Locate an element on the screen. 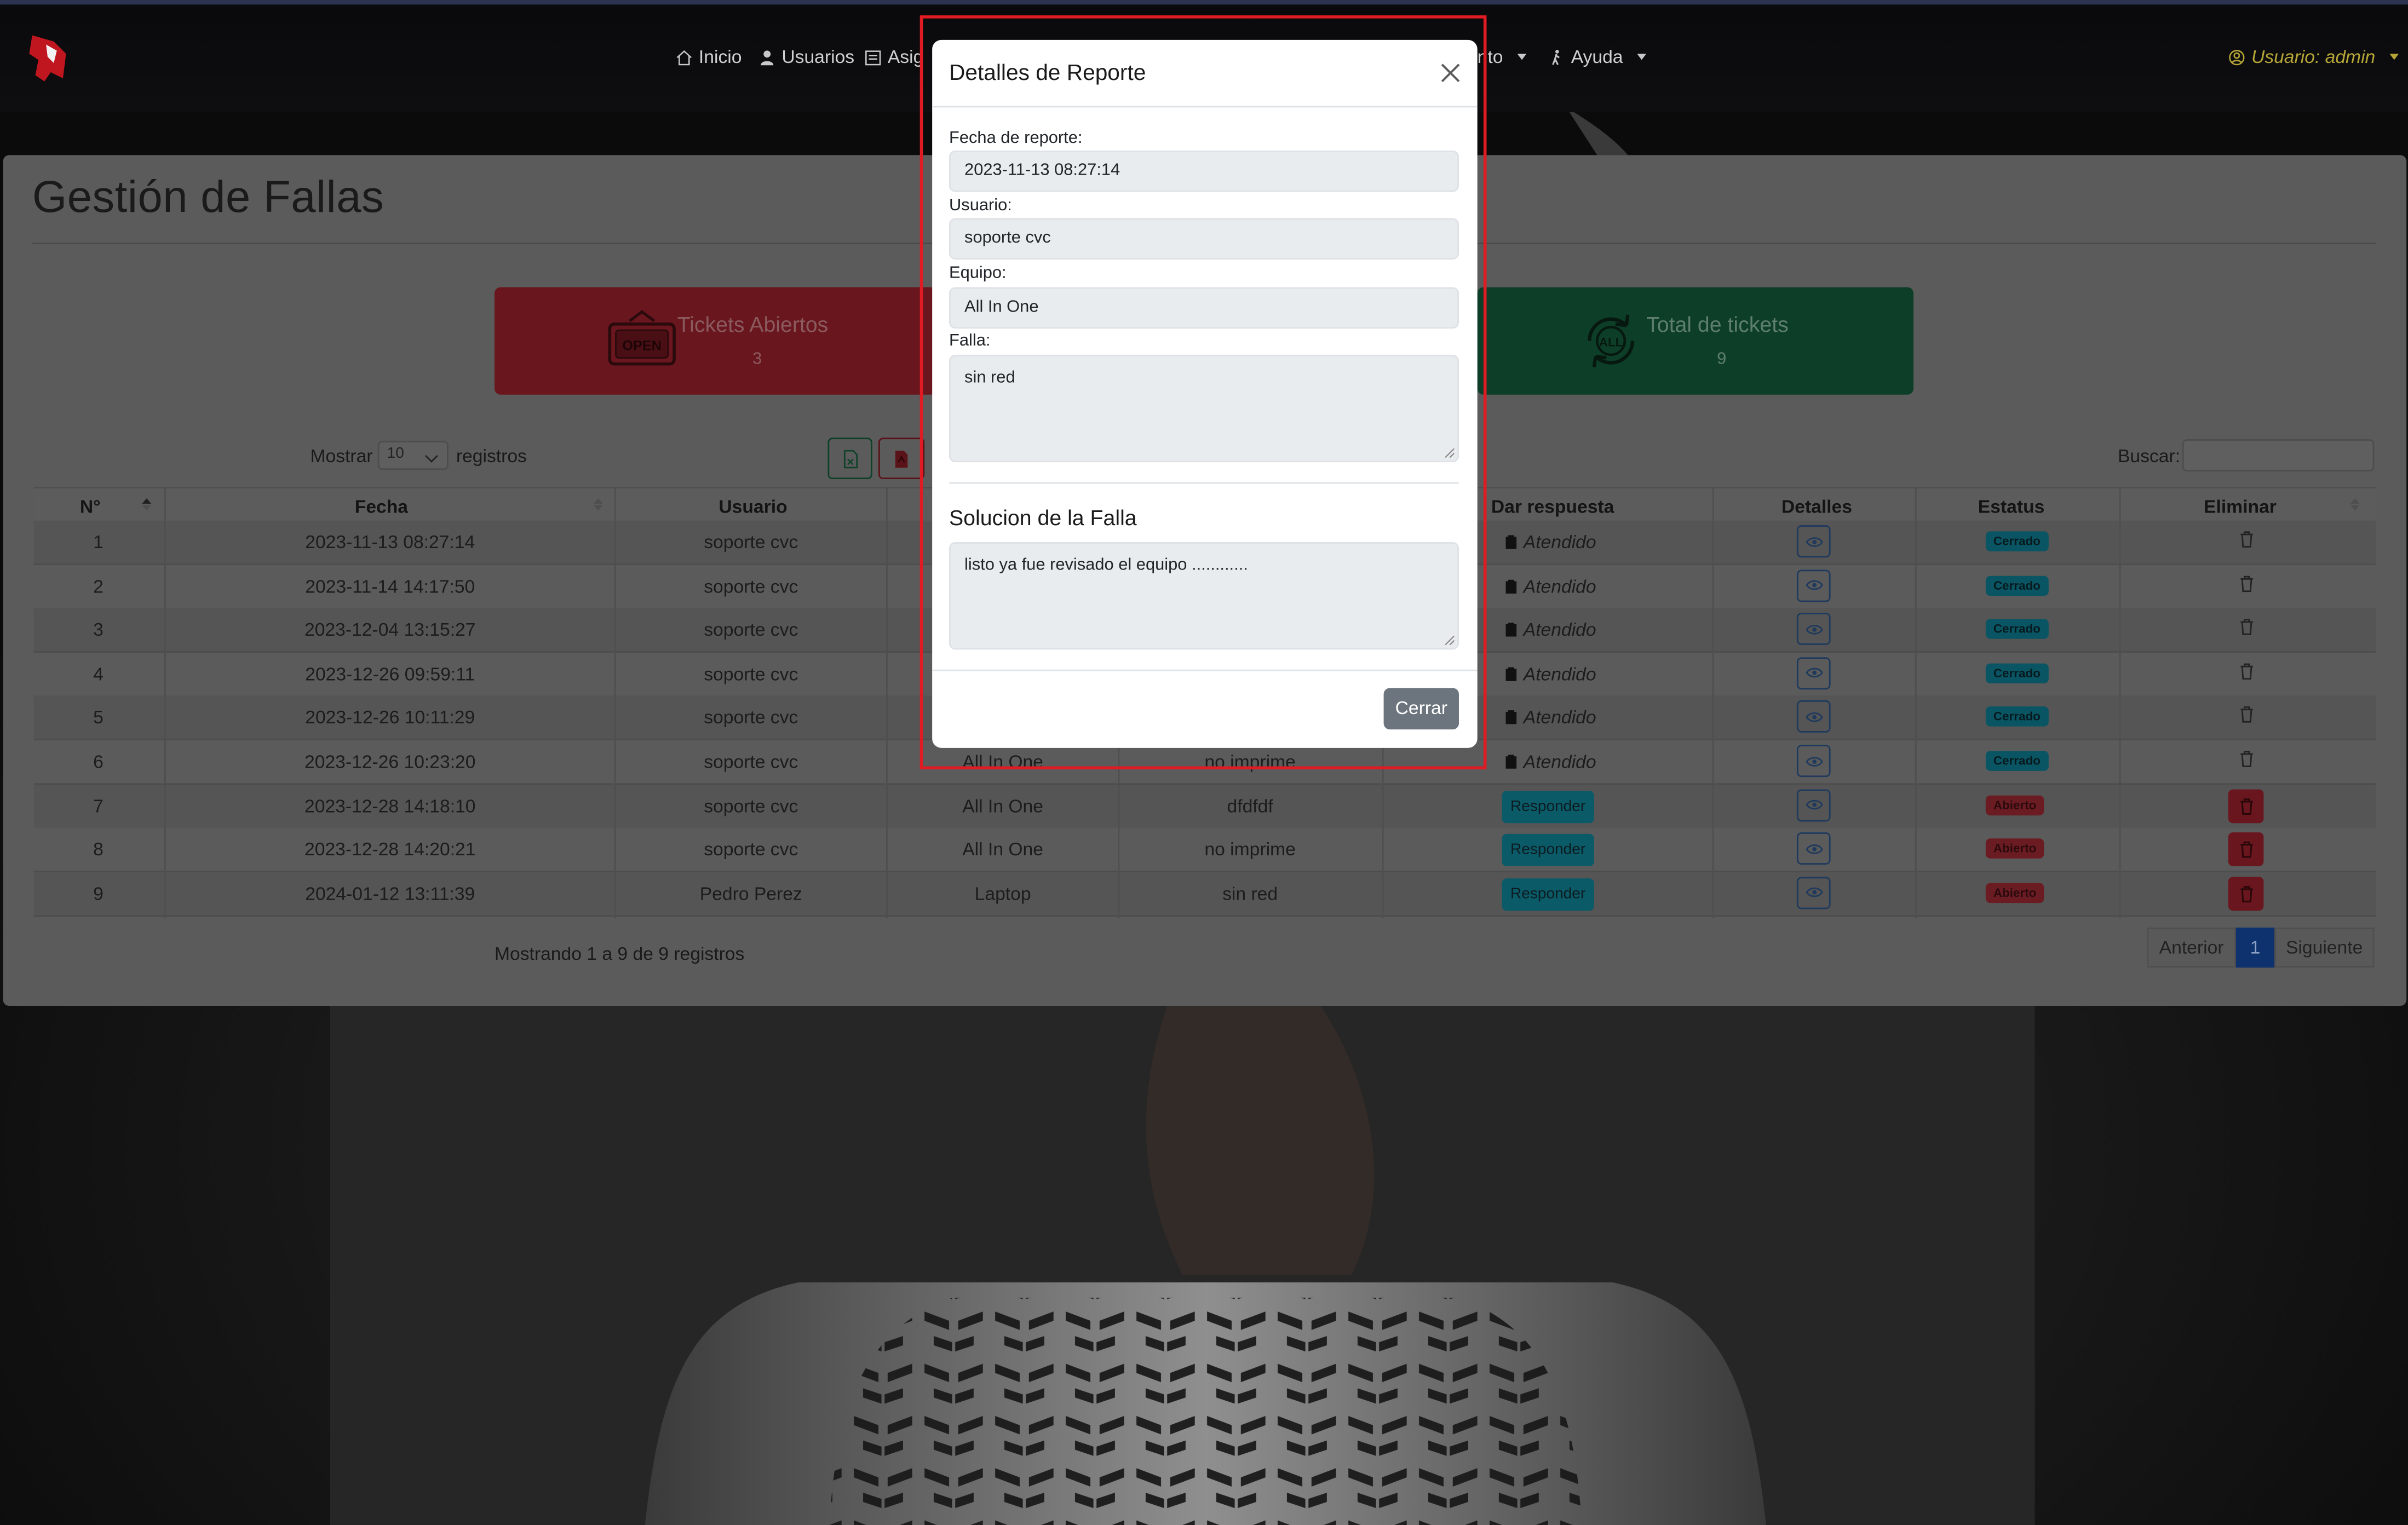 The height and width of the screenshot is (1525, 2408). horse-logo-icon is located at coordinates (49, 58).